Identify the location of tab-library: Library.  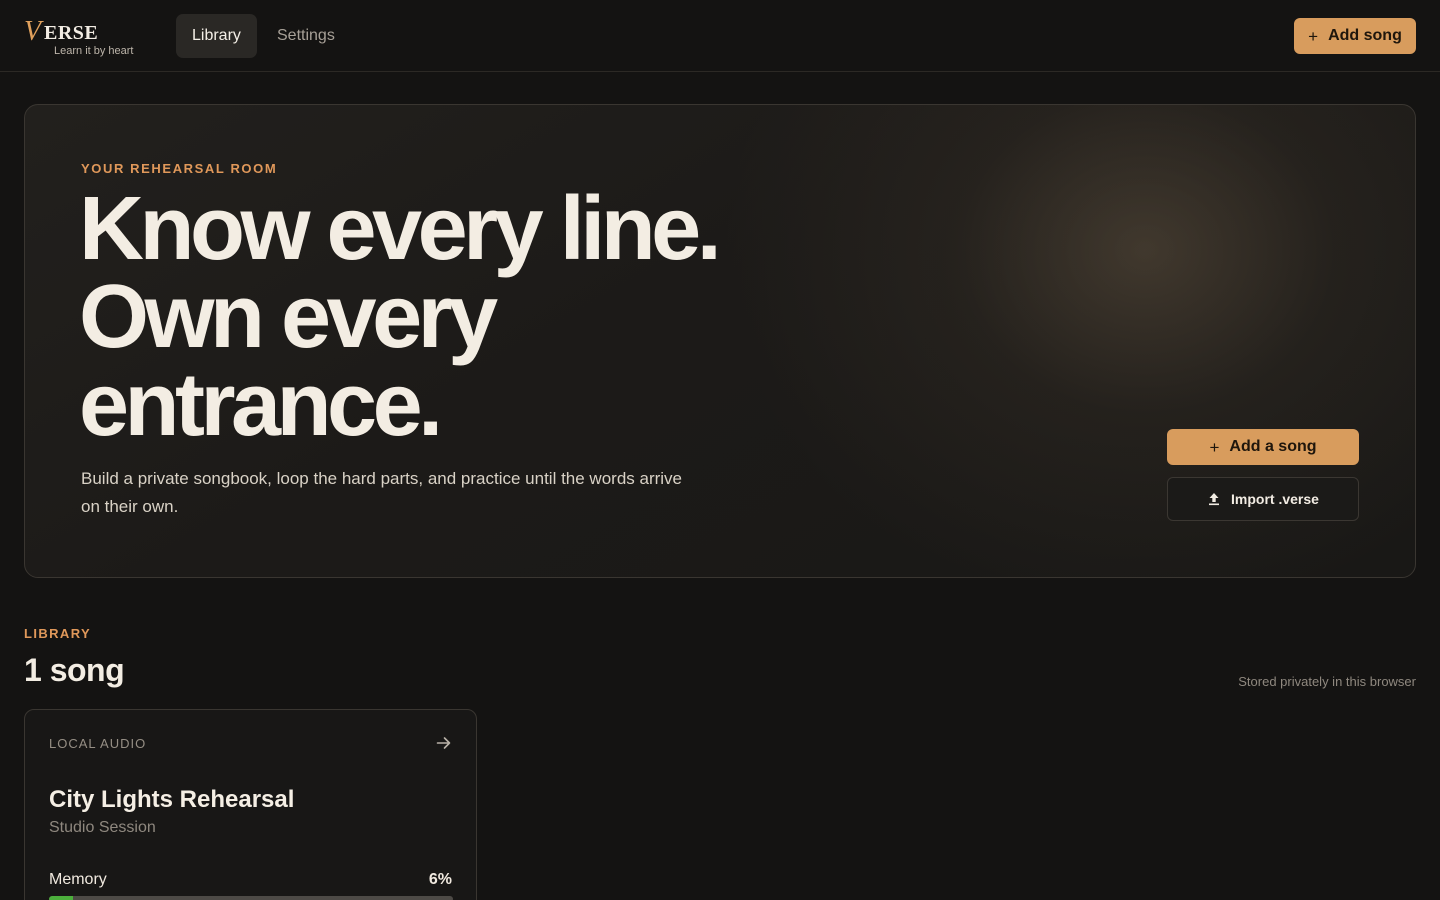
(216, 36).